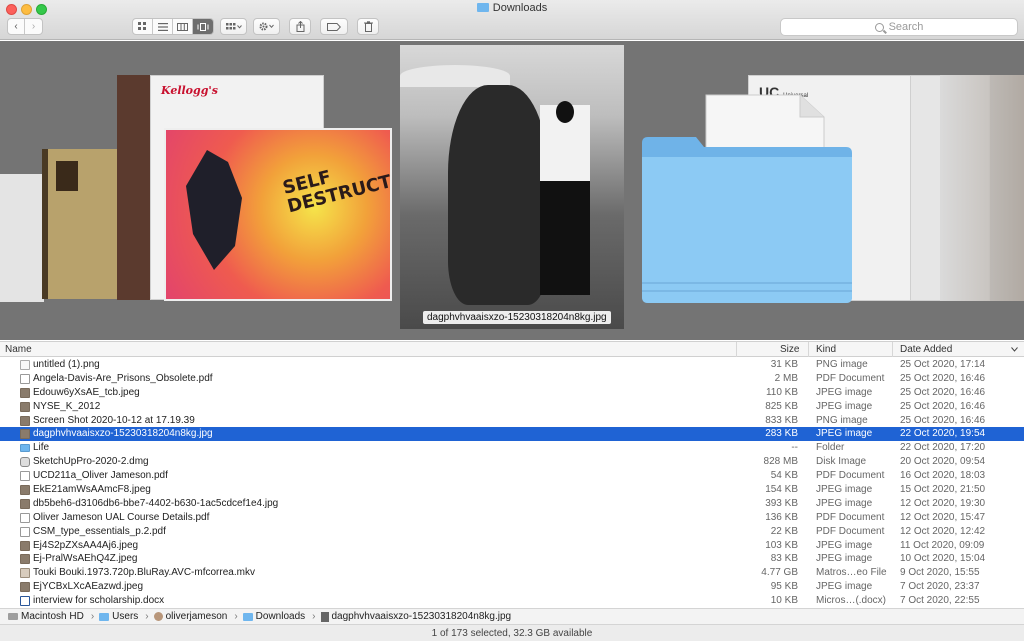 The image size is (1024, 641). I want to click on file-name: interview for scholarship.docx, so click(99, 601).